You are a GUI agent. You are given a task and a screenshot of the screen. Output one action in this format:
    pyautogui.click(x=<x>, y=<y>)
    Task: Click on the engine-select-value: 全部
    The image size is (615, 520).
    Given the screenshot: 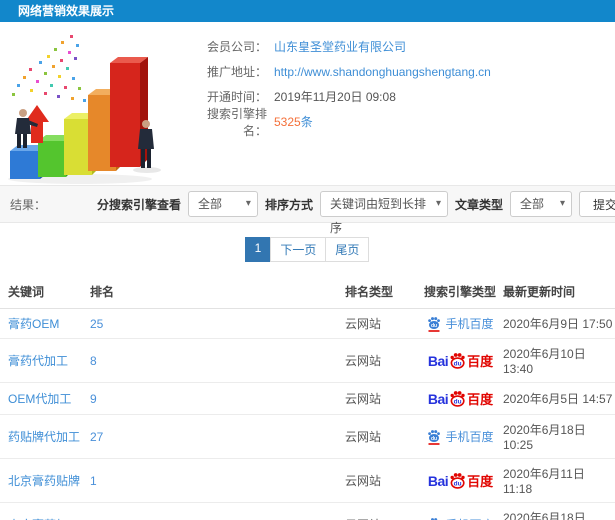 What is the action you would take?
    pyautogui.click(x=209, y=204)
    